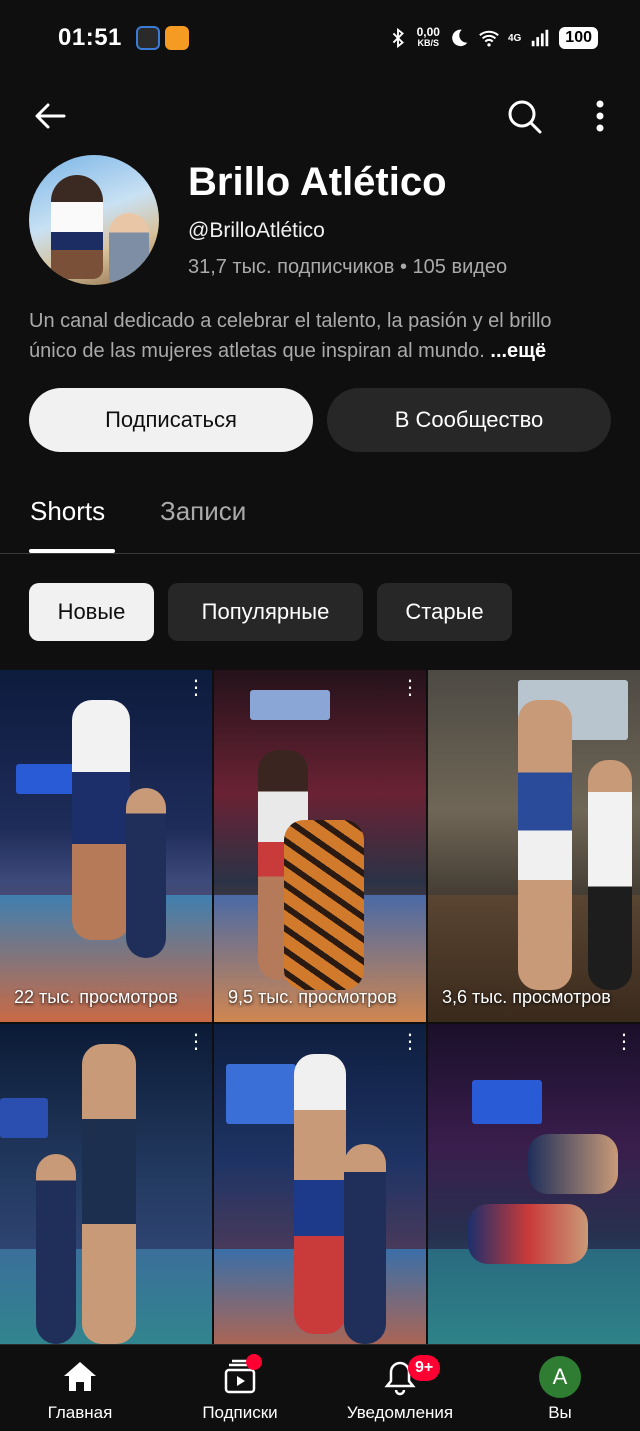 Image resolution: width=640 pixels, height=1431 pixels. I want to click on bottom-navigation: Главная Подписки Уведомления 9+ Вы A, so click(320, 1387).